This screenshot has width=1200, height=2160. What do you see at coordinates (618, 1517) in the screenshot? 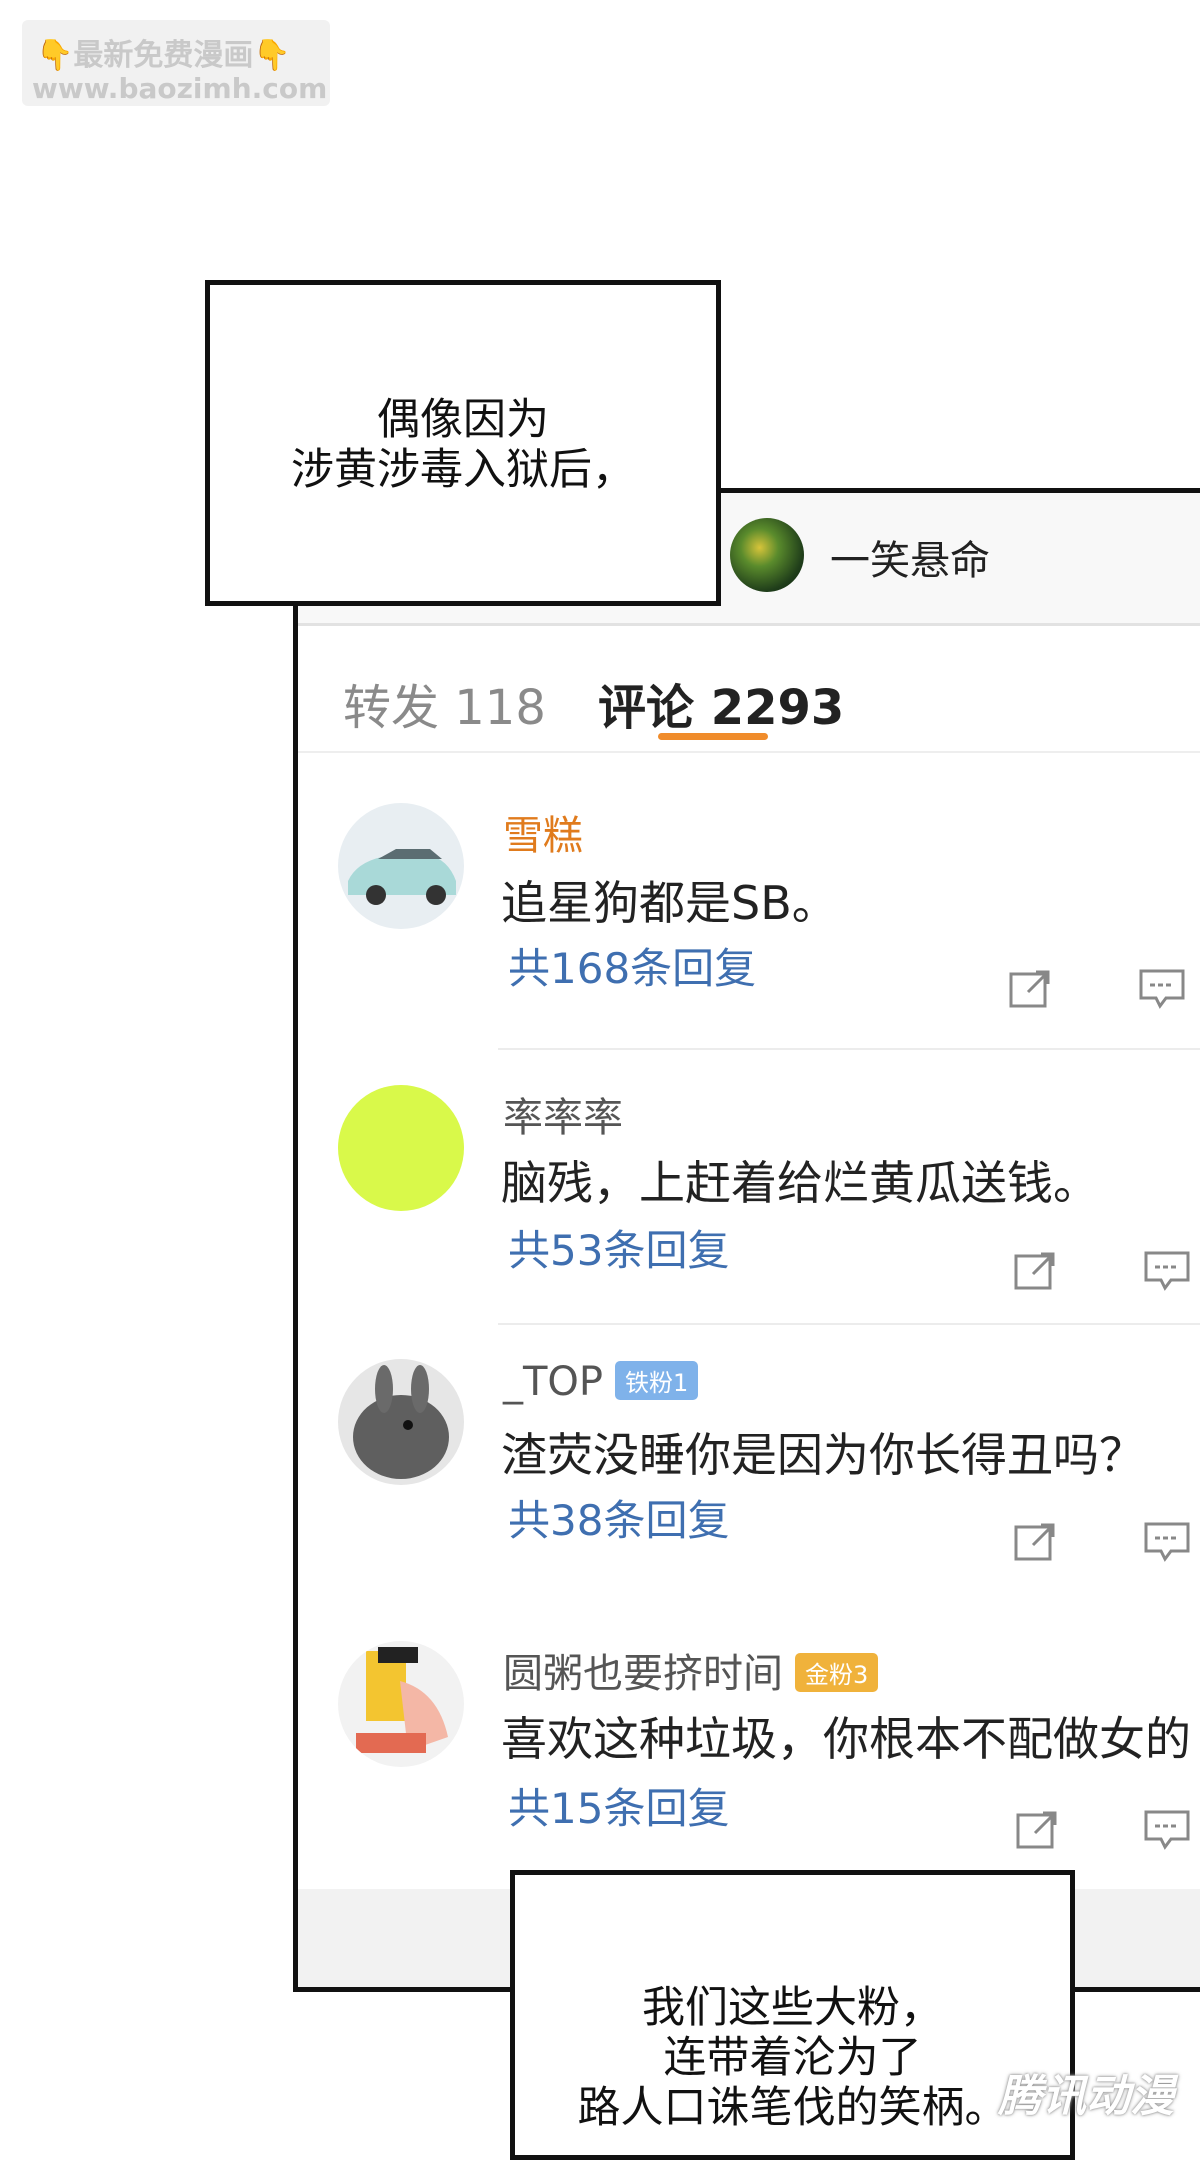
I see `replies-link: 共38条回复` at bounding box center [618, 1517].